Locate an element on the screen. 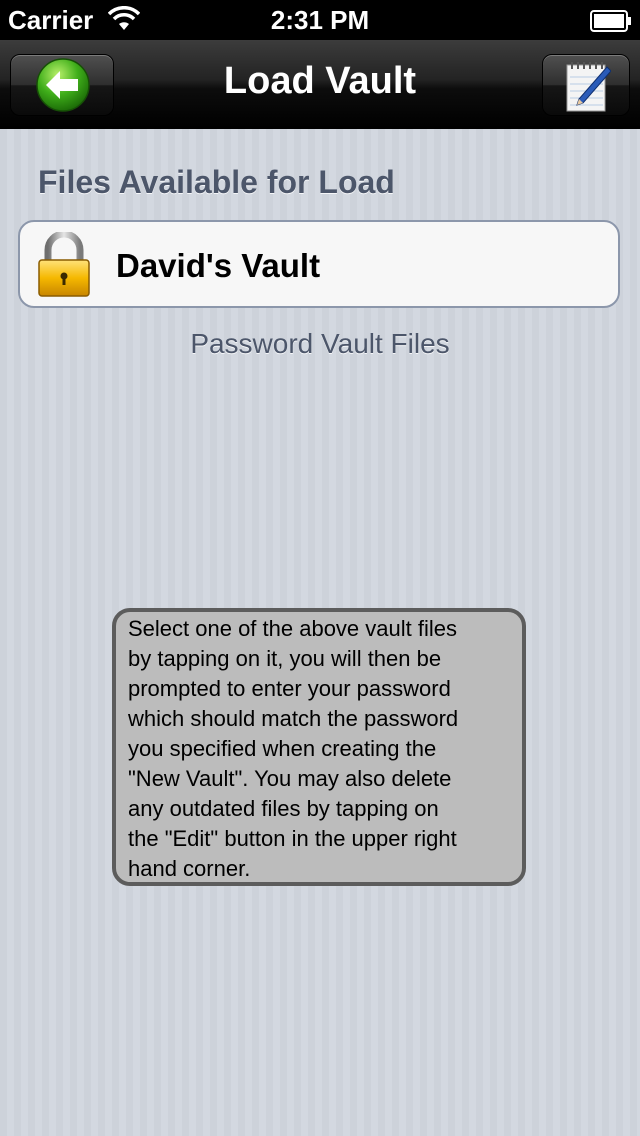  padlock-icon is located at coordinates (64, 266).